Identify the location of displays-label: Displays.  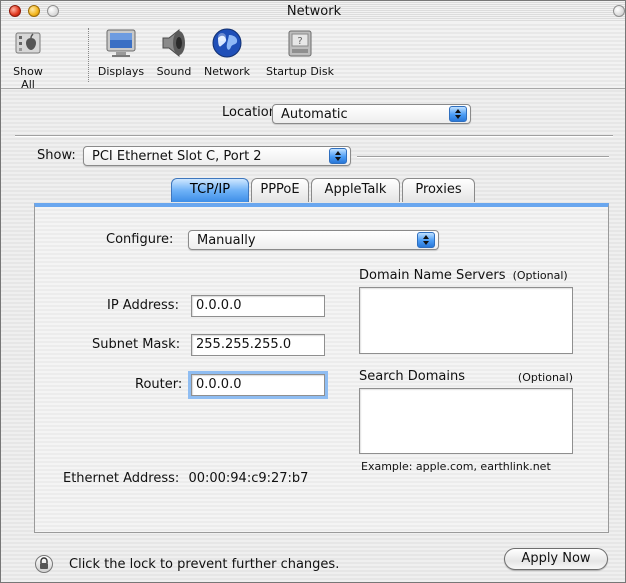
(121, 71).